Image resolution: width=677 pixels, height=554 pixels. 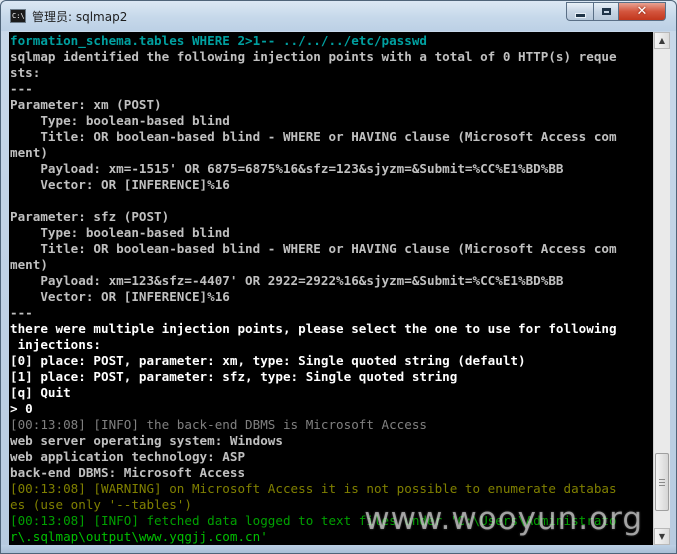 What do you see at coordinates (661, 288) in the screenshot?
I see `vertical-scrollbar: ▲ ▼` at bounding box center [661, 288].